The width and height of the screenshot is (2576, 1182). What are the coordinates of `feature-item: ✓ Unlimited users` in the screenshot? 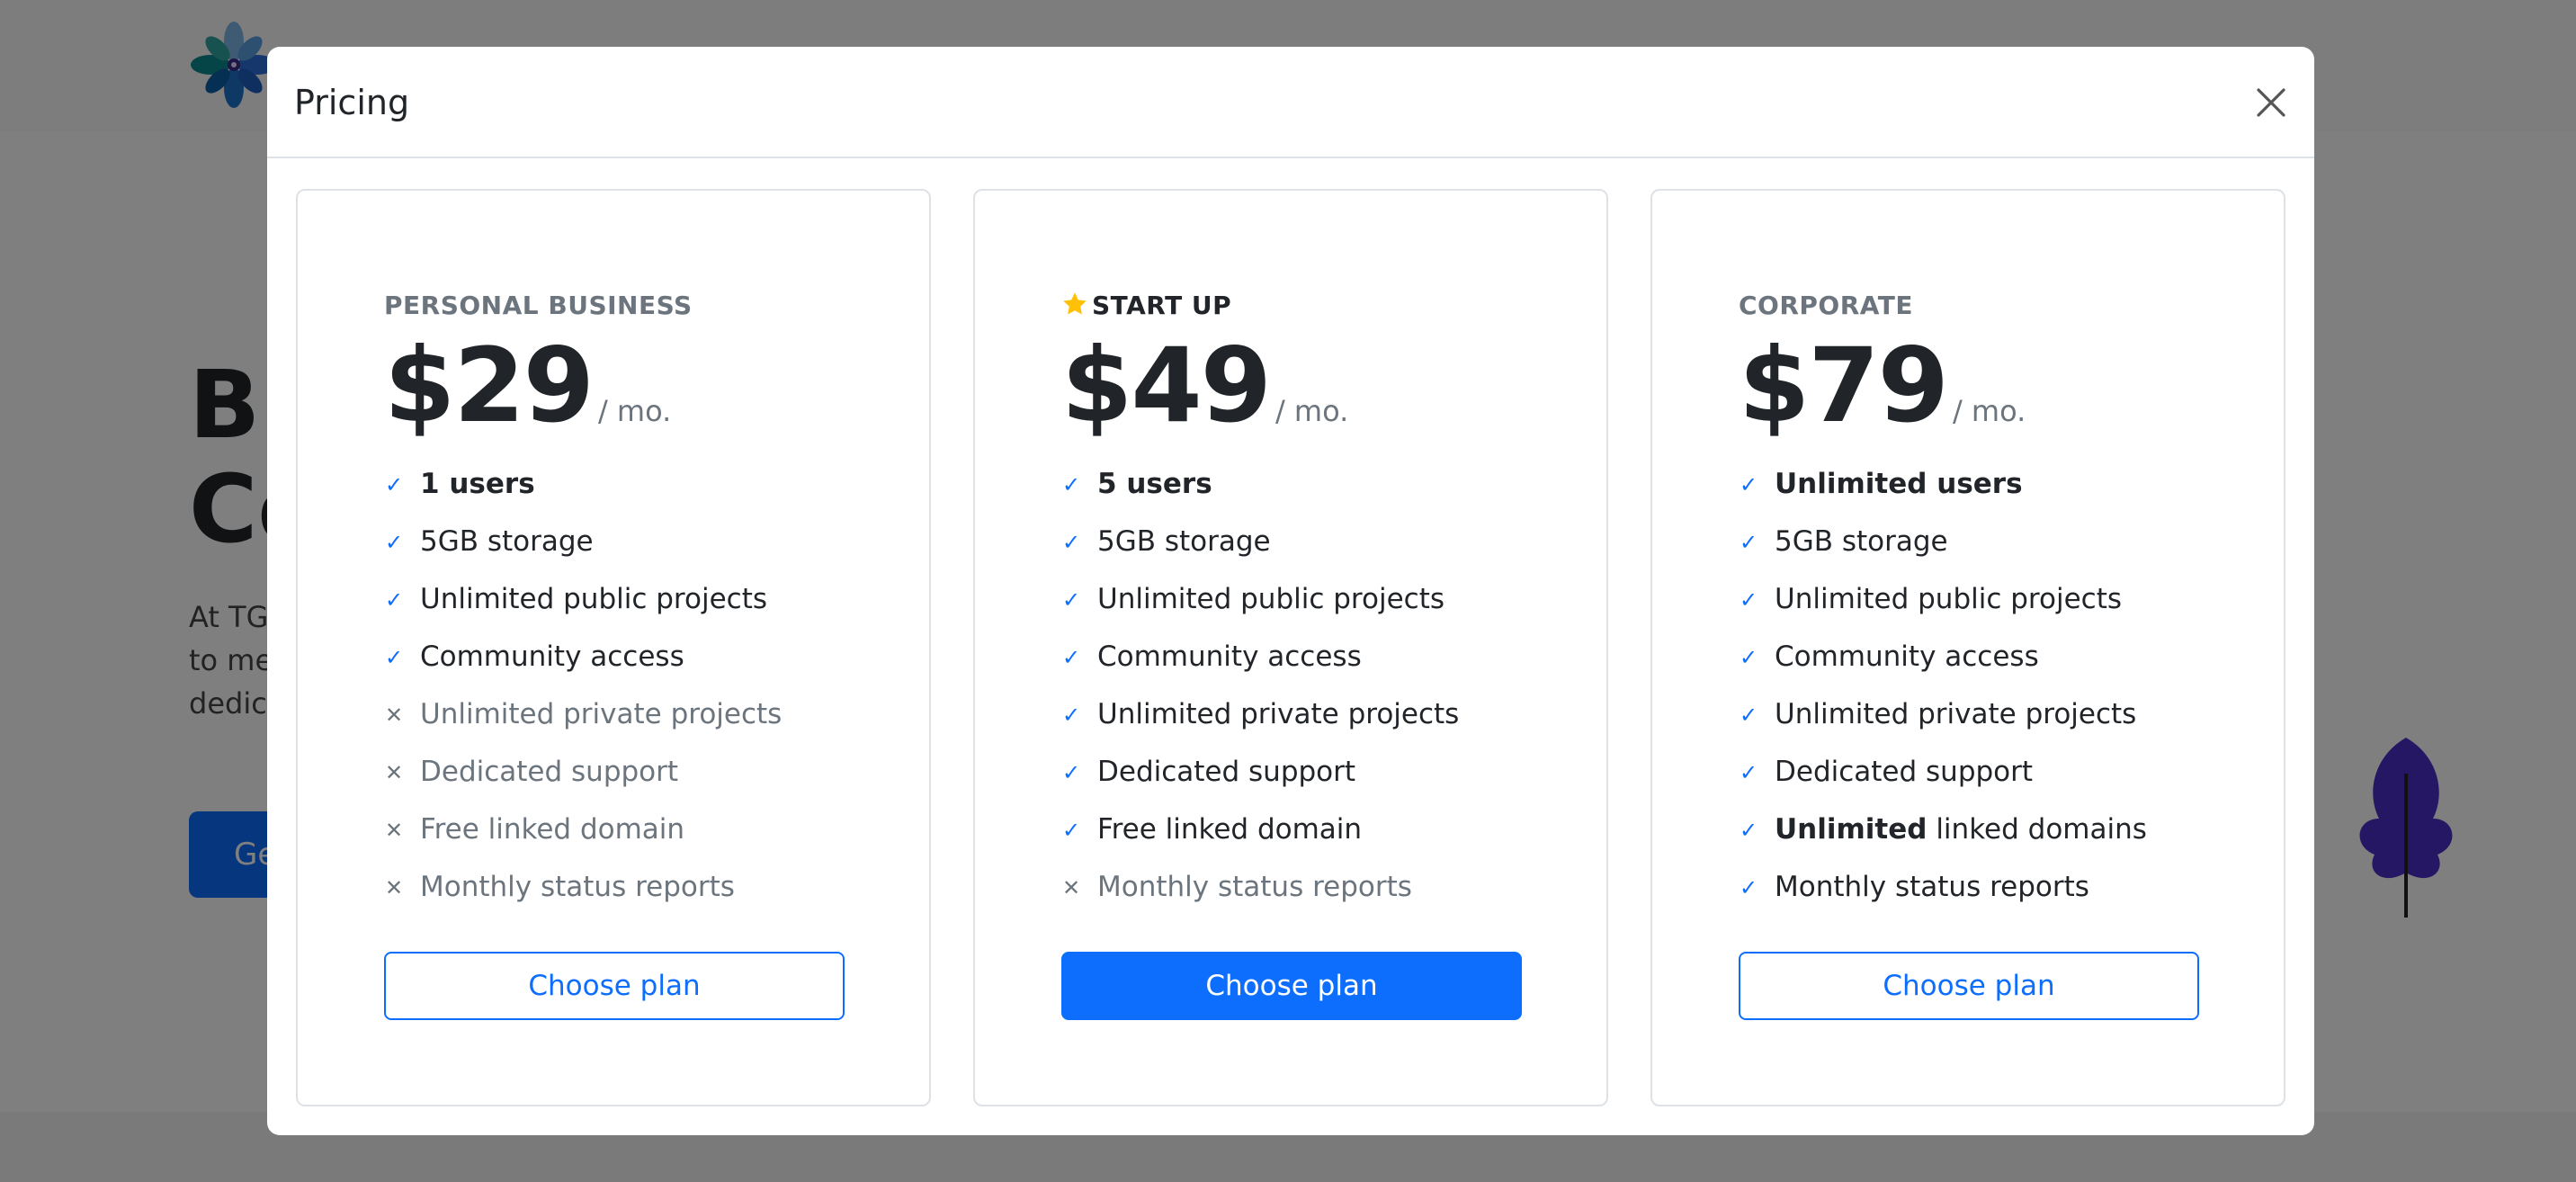 It's located at (1969, 484).